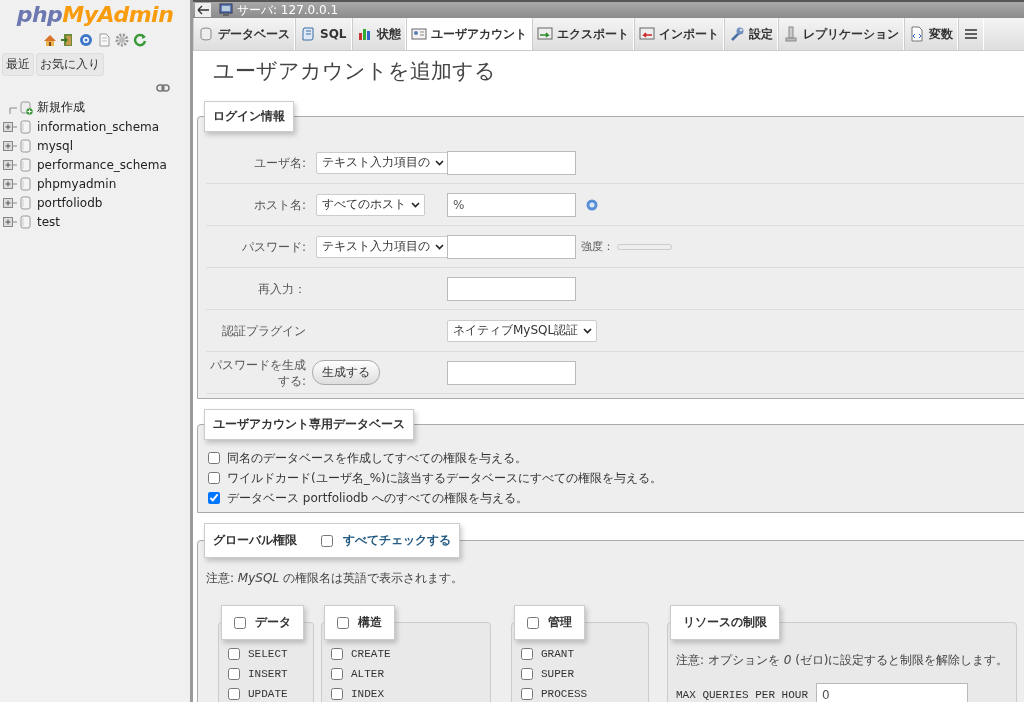 The image size is (1024, 702). What do you see at coordinates (370, 204) in the screenshot?
I see `dropdown: すべてのホスト` at bounding box center [370, 204].